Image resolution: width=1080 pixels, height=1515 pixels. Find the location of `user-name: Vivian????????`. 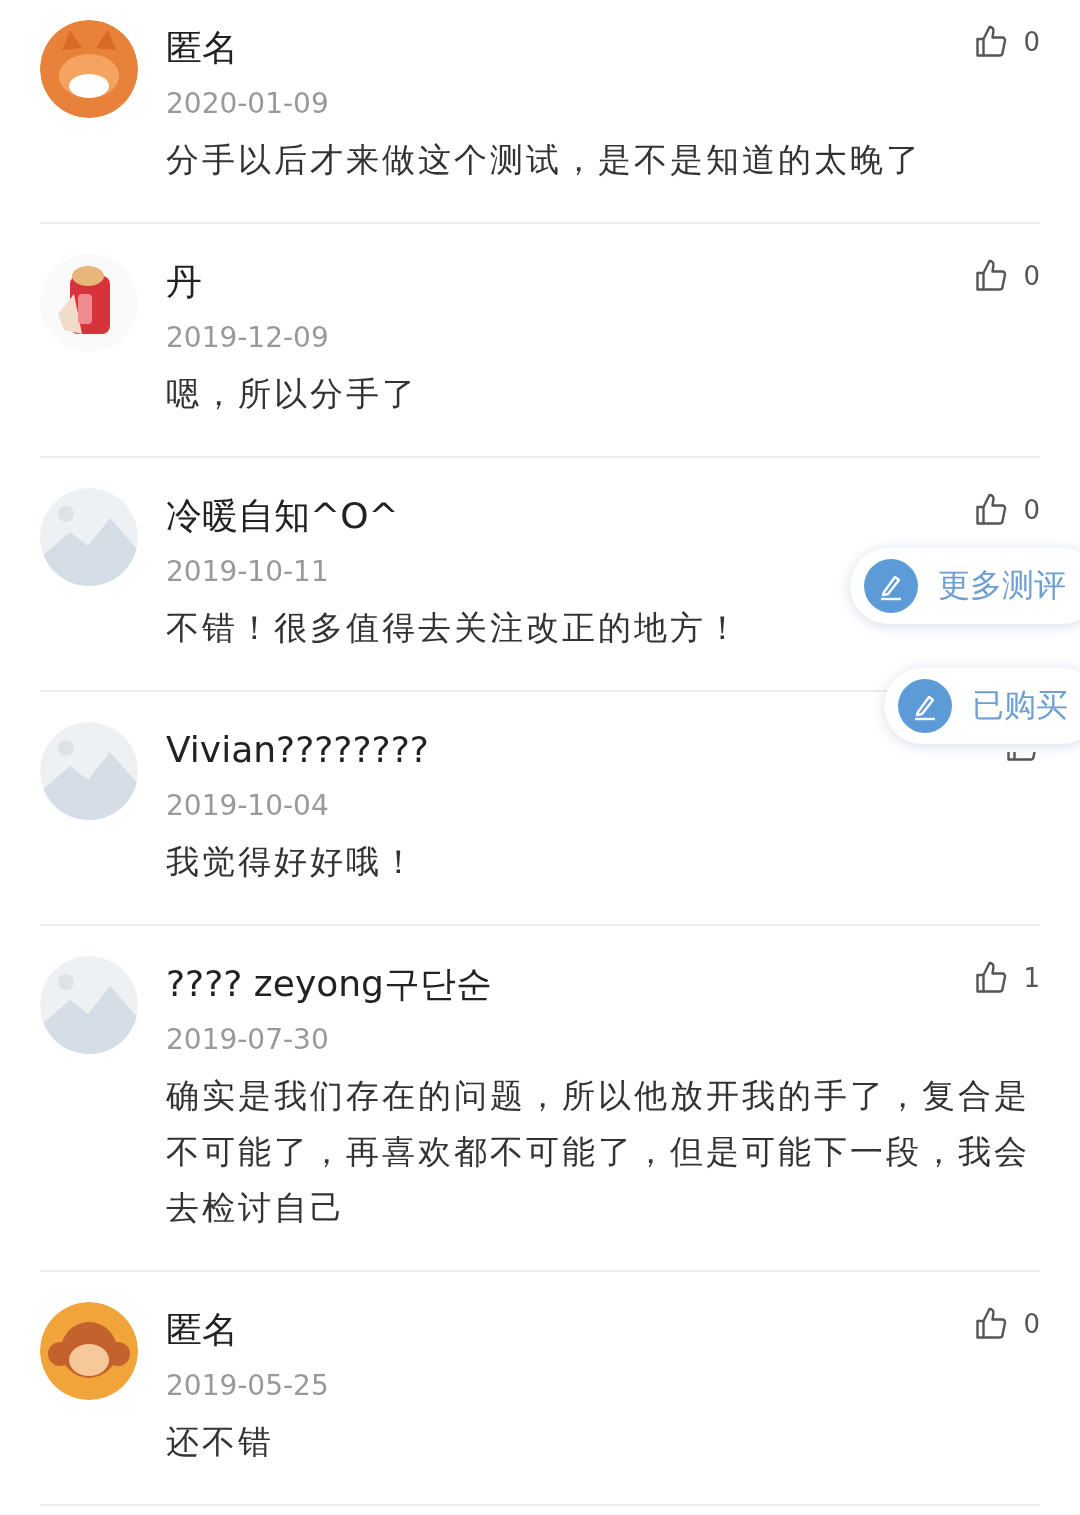

user-name: Vivian???????? is located at coordinates (297, 750).